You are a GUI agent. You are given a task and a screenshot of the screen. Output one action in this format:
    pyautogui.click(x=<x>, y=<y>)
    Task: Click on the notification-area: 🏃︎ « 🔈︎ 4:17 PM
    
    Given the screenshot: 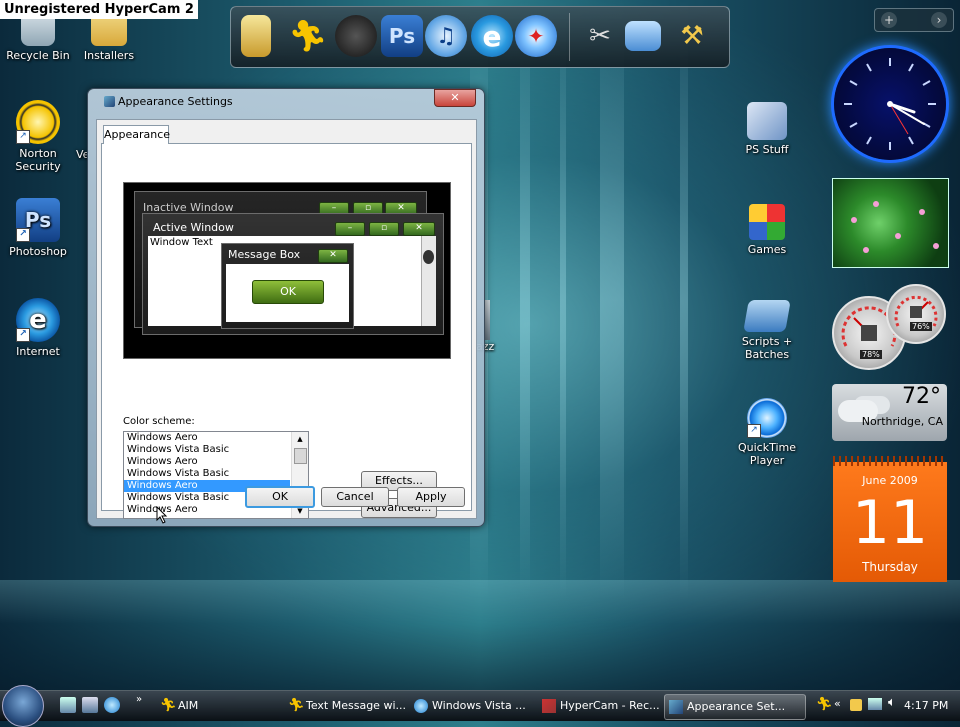 What is the action you would take?
    pyautogui.click(x=885, y=706)
    